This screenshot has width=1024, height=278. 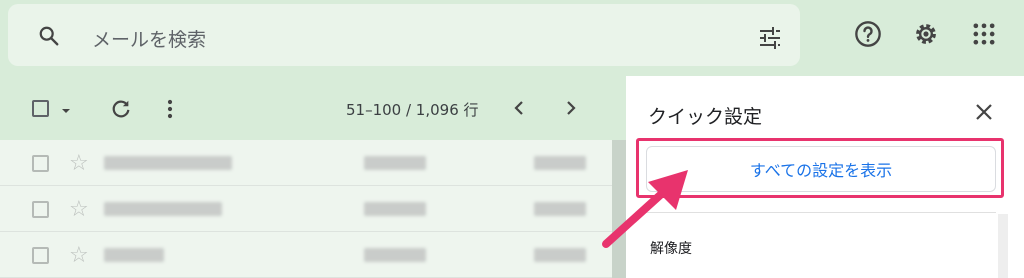 I want to click on search-options-icon, so click(x=770, y=40).